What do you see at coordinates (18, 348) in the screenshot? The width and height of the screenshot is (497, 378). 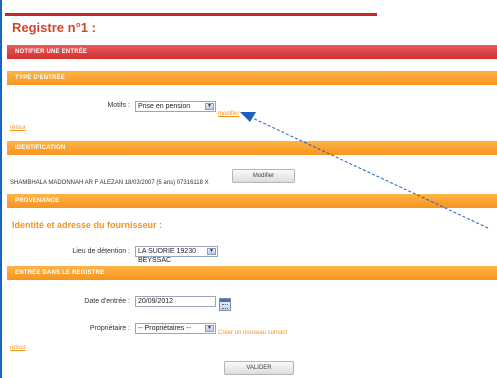 I see `retour-link-bottom: retour` at bounding box center [18, 348].